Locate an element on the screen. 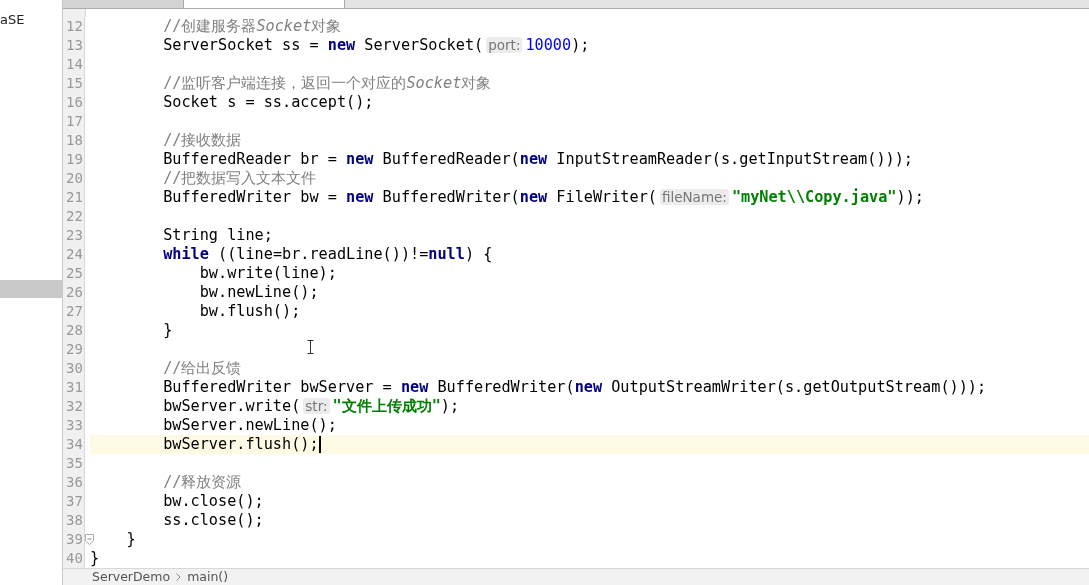  code-line: bwServer.write( str: "文件上传成功"); is located at coordinates (311, 406).